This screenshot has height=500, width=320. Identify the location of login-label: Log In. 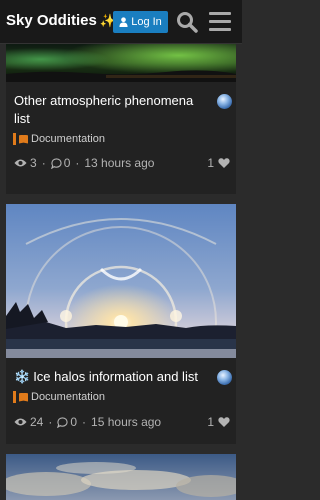
(146, 22).